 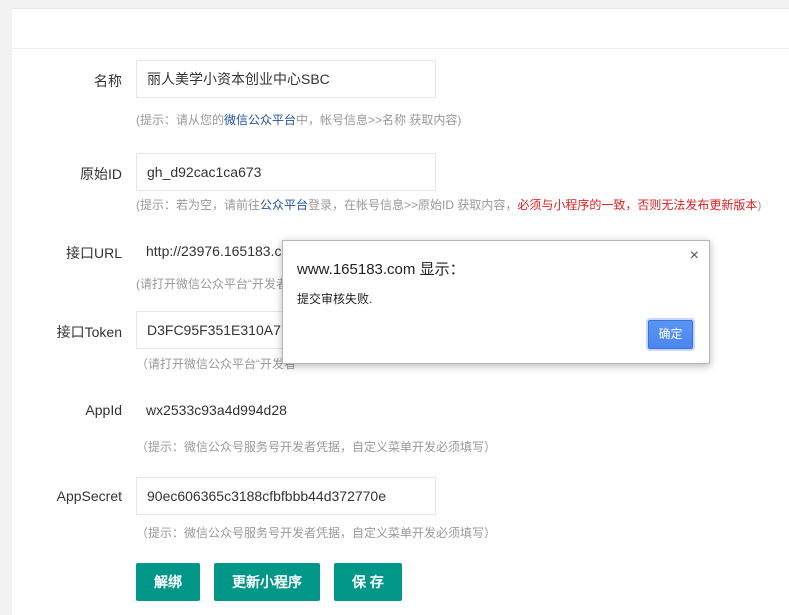 What do you see at coordinates (694, 256) in the screenshot?
I see `close-icon: ×` at bounding box center [694, 256].